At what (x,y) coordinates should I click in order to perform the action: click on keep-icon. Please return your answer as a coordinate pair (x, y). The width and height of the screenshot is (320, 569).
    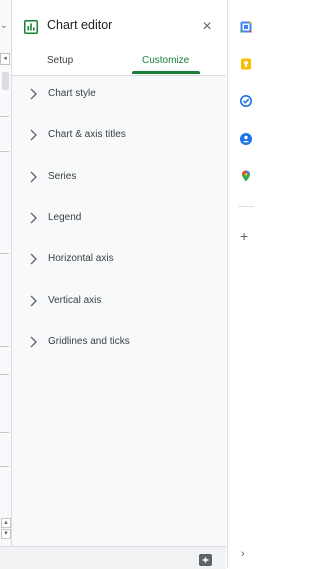
    Looking at the image, I should click on (246, 64).